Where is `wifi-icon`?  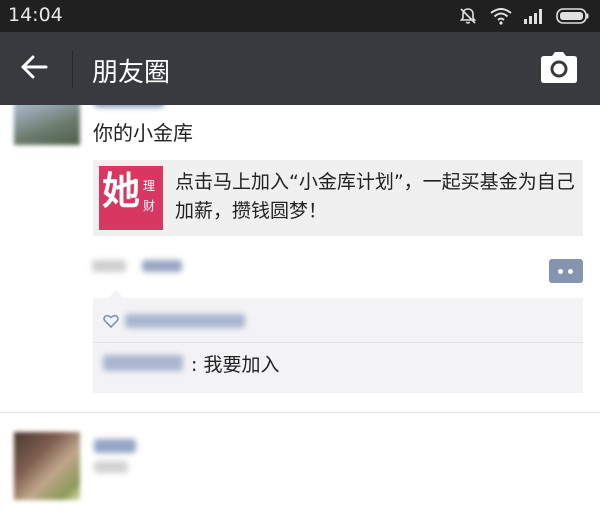 wifi-icon is located at coordinates (501, 16).